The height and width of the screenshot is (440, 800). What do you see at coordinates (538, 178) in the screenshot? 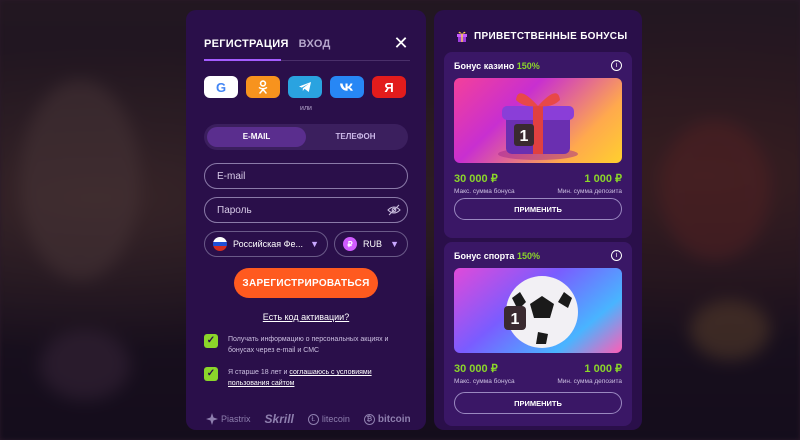
I see `casino-amounts: 30 000 ₽ 1 000 ₽` at bounding box center [538, 178].